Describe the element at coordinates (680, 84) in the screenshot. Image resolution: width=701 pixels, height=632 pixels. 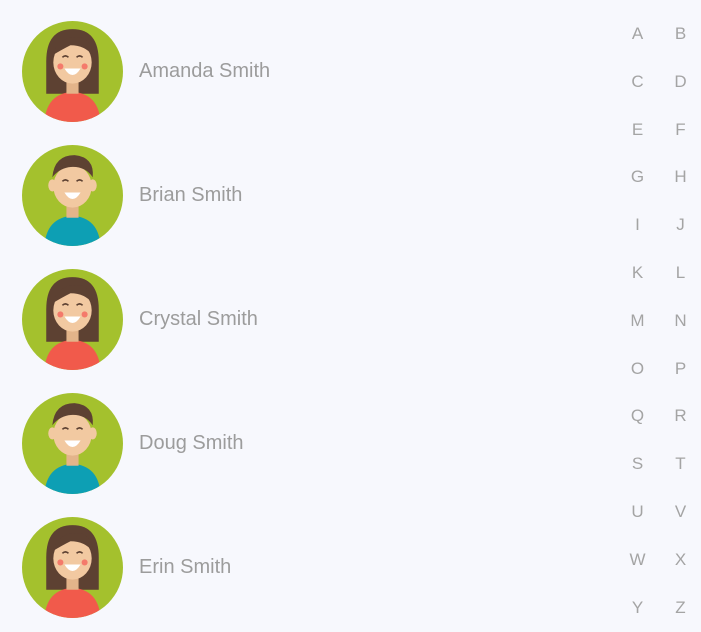
I see `index-letter-d: D` at that location.